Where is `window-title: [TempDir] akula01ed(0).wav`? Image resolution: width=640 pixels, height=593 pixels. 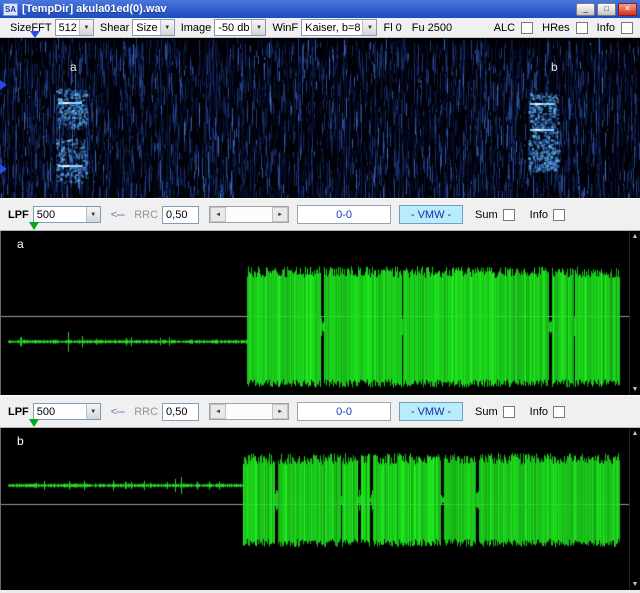 window-title: [TempDir] akula01ed(0).wav is located at coordinates (94, 9).